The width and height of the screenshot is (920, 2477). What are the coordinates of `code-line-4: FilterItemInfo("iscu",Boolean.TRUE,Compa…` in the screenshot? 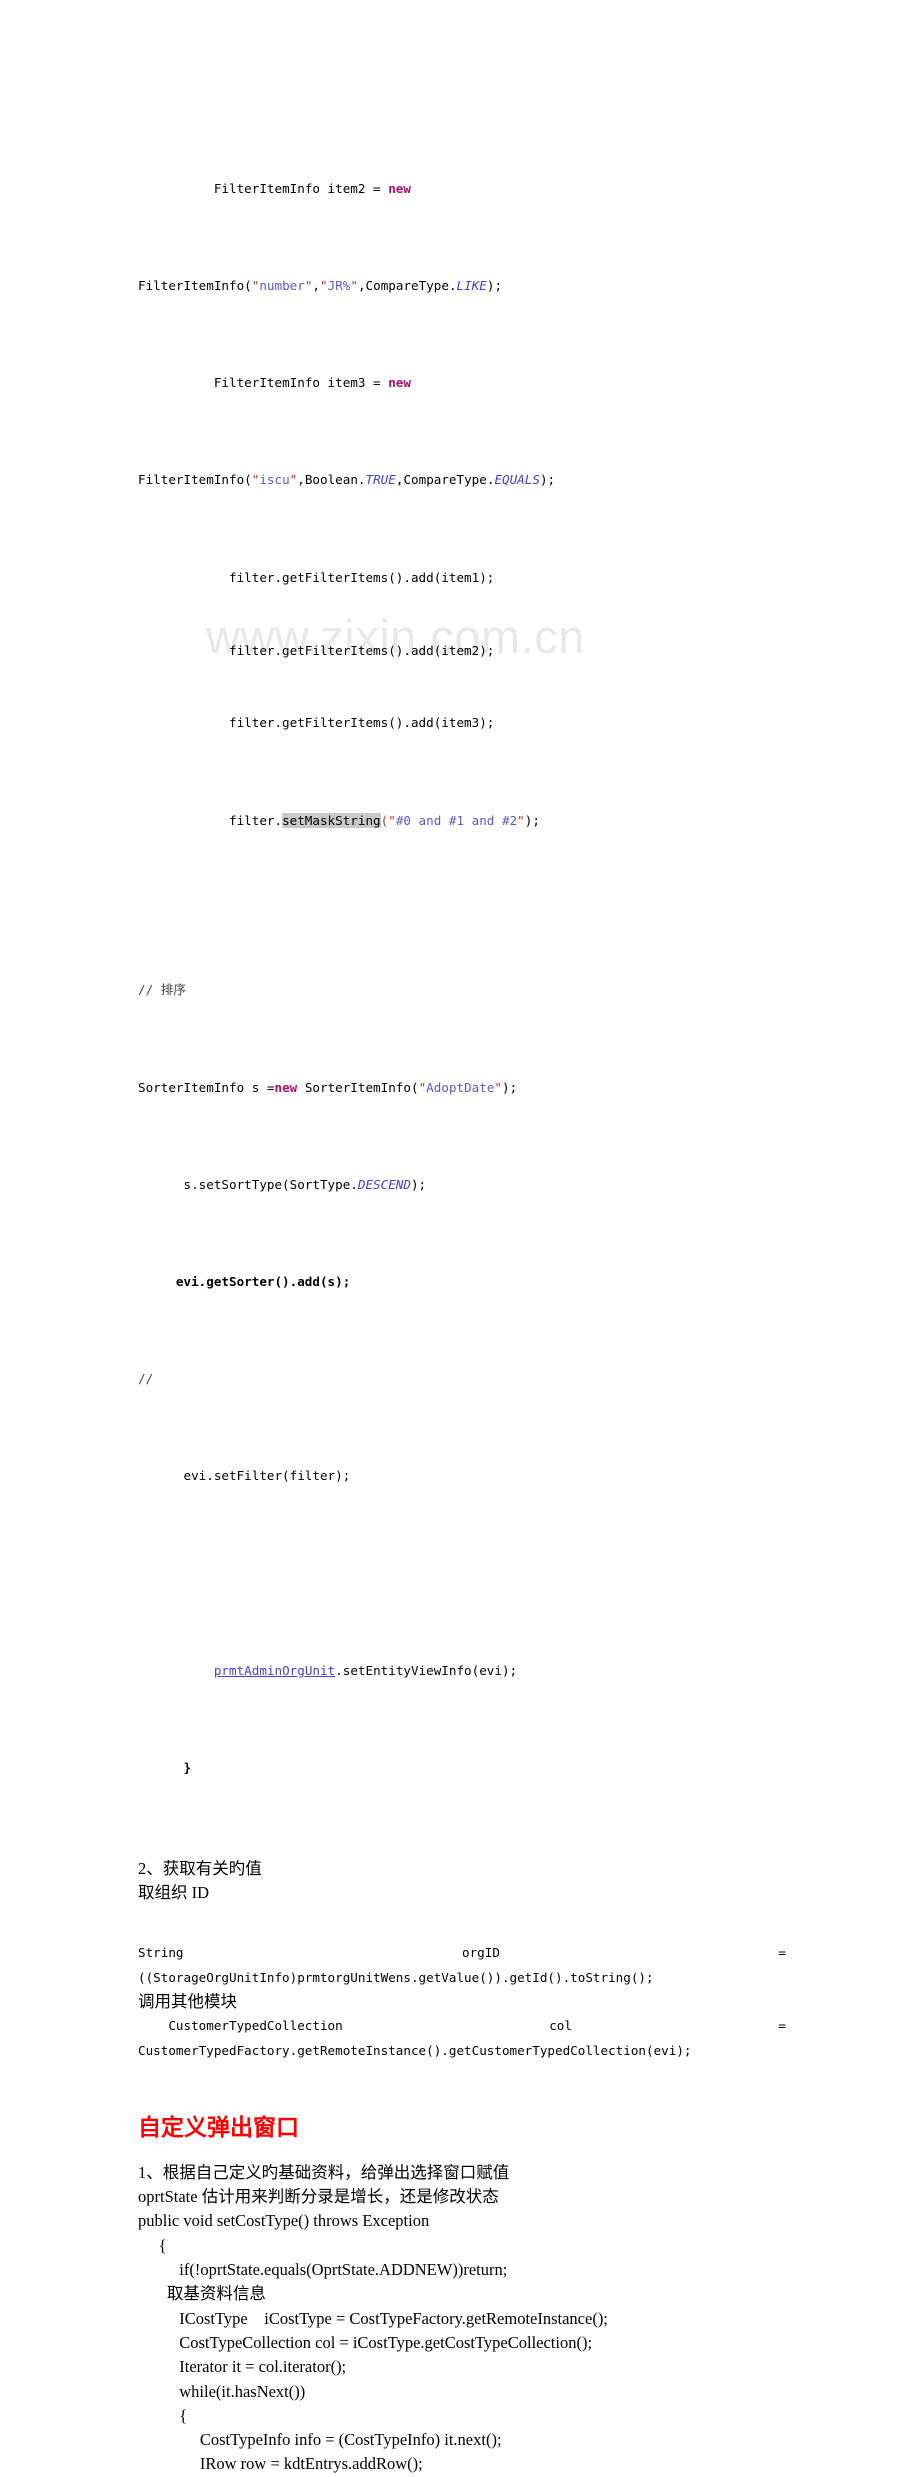 It's located at (462, 480).